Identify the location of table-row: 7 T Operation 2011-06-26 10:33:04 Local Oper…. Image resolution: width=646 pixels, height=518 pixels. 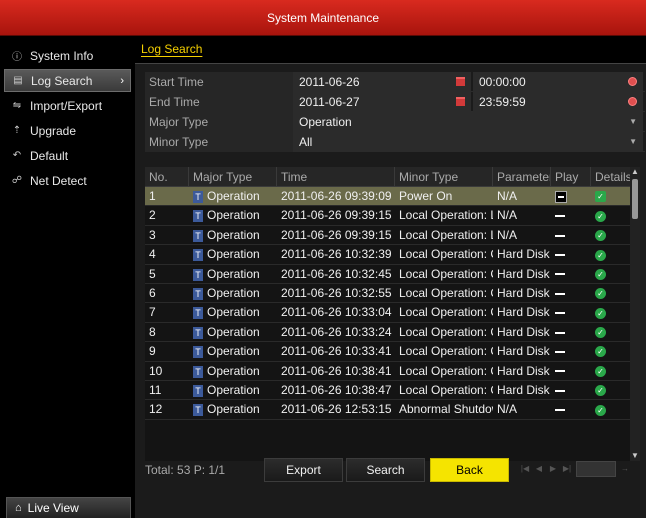
(392, 313).